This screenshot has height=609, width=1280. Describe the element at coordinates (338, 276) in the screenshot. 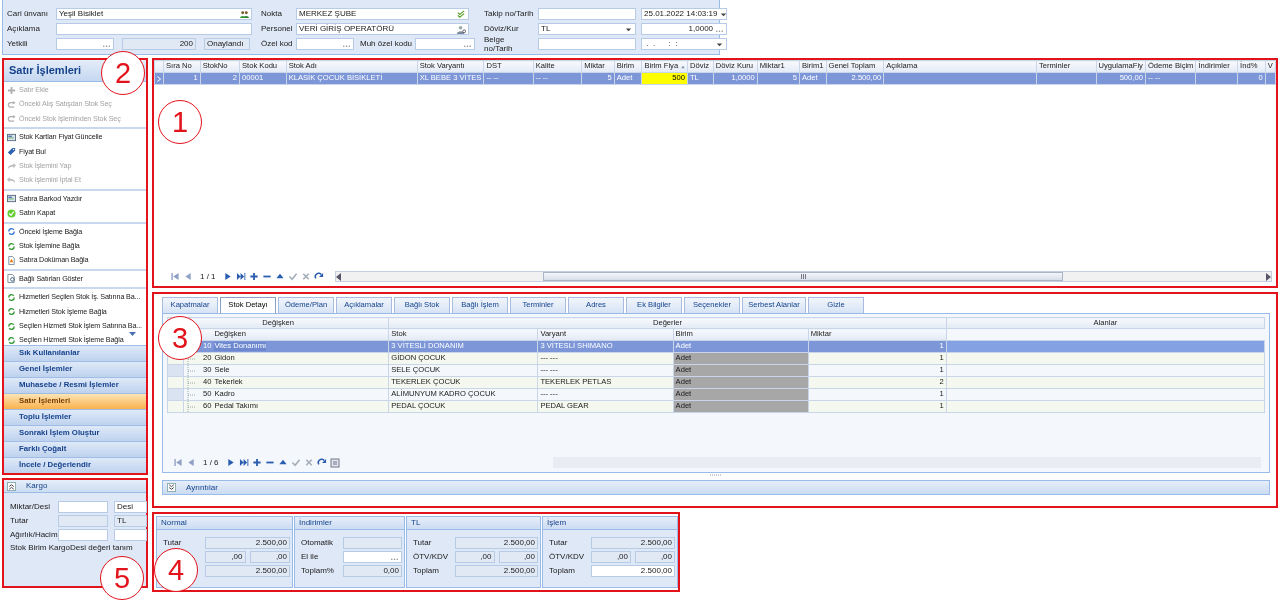

I see `scroll-left-icon` at that location.